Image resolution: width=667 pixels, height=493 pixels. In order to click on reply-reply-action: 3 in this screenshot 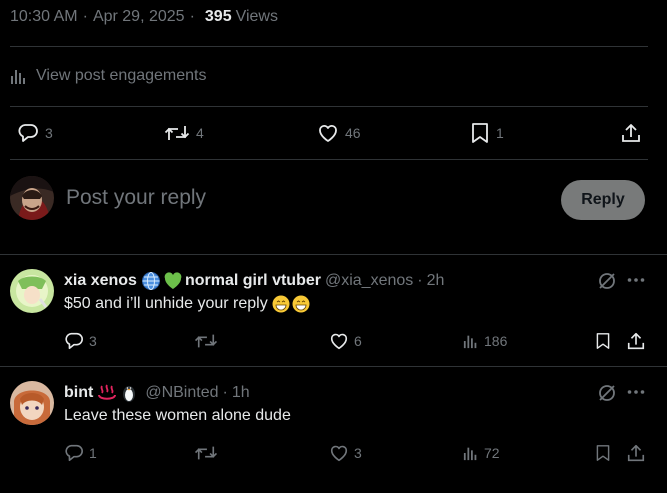, I will do `click(80, 341)`.